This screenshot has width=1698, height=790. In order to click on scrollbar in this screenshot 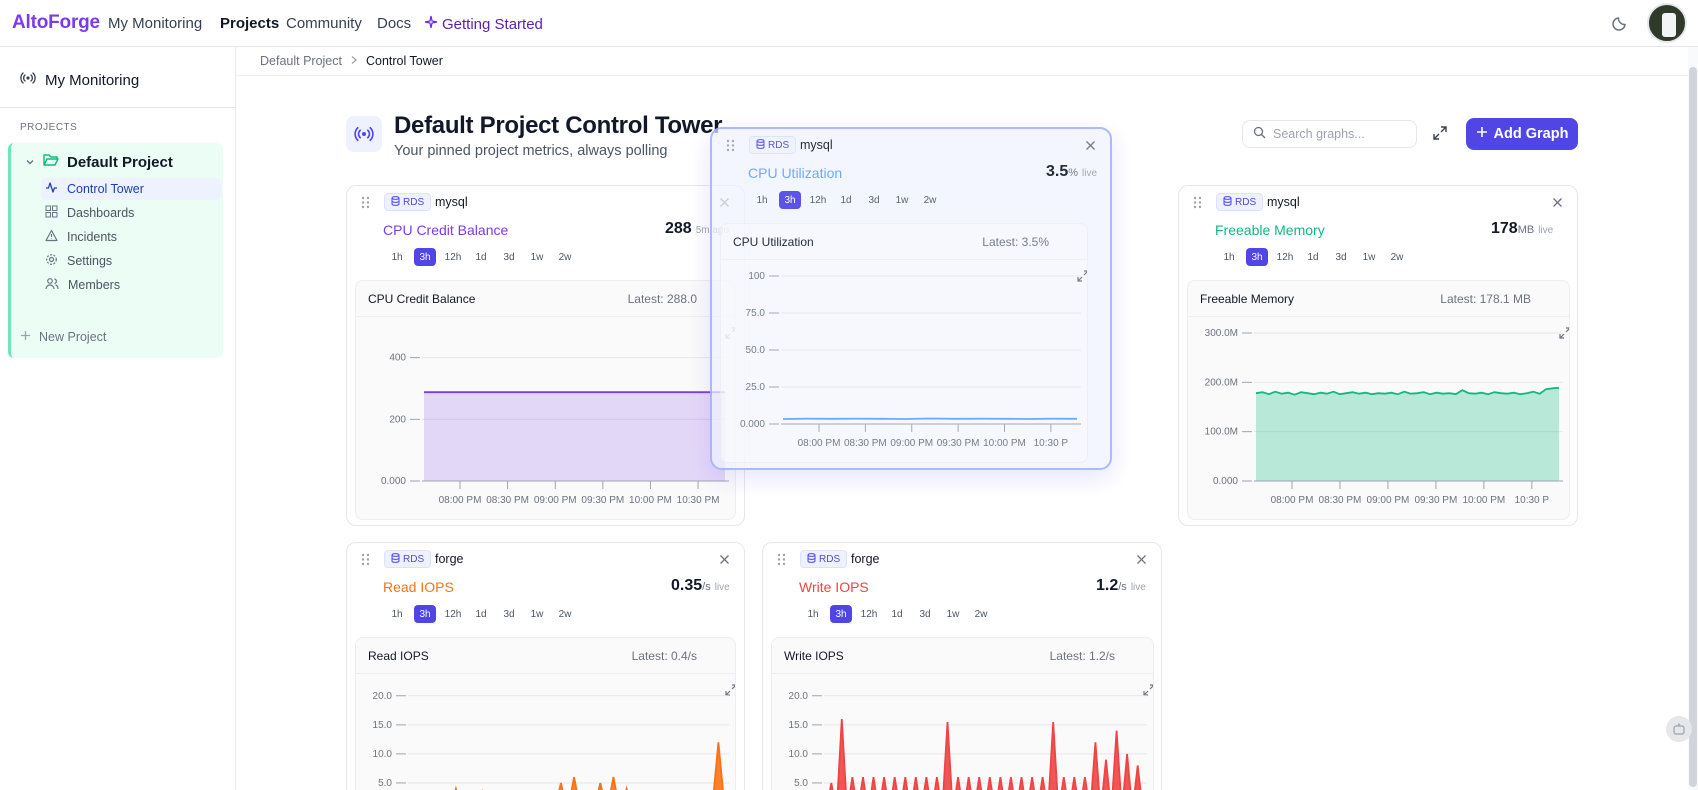, I will do `click(1693, 418)`.